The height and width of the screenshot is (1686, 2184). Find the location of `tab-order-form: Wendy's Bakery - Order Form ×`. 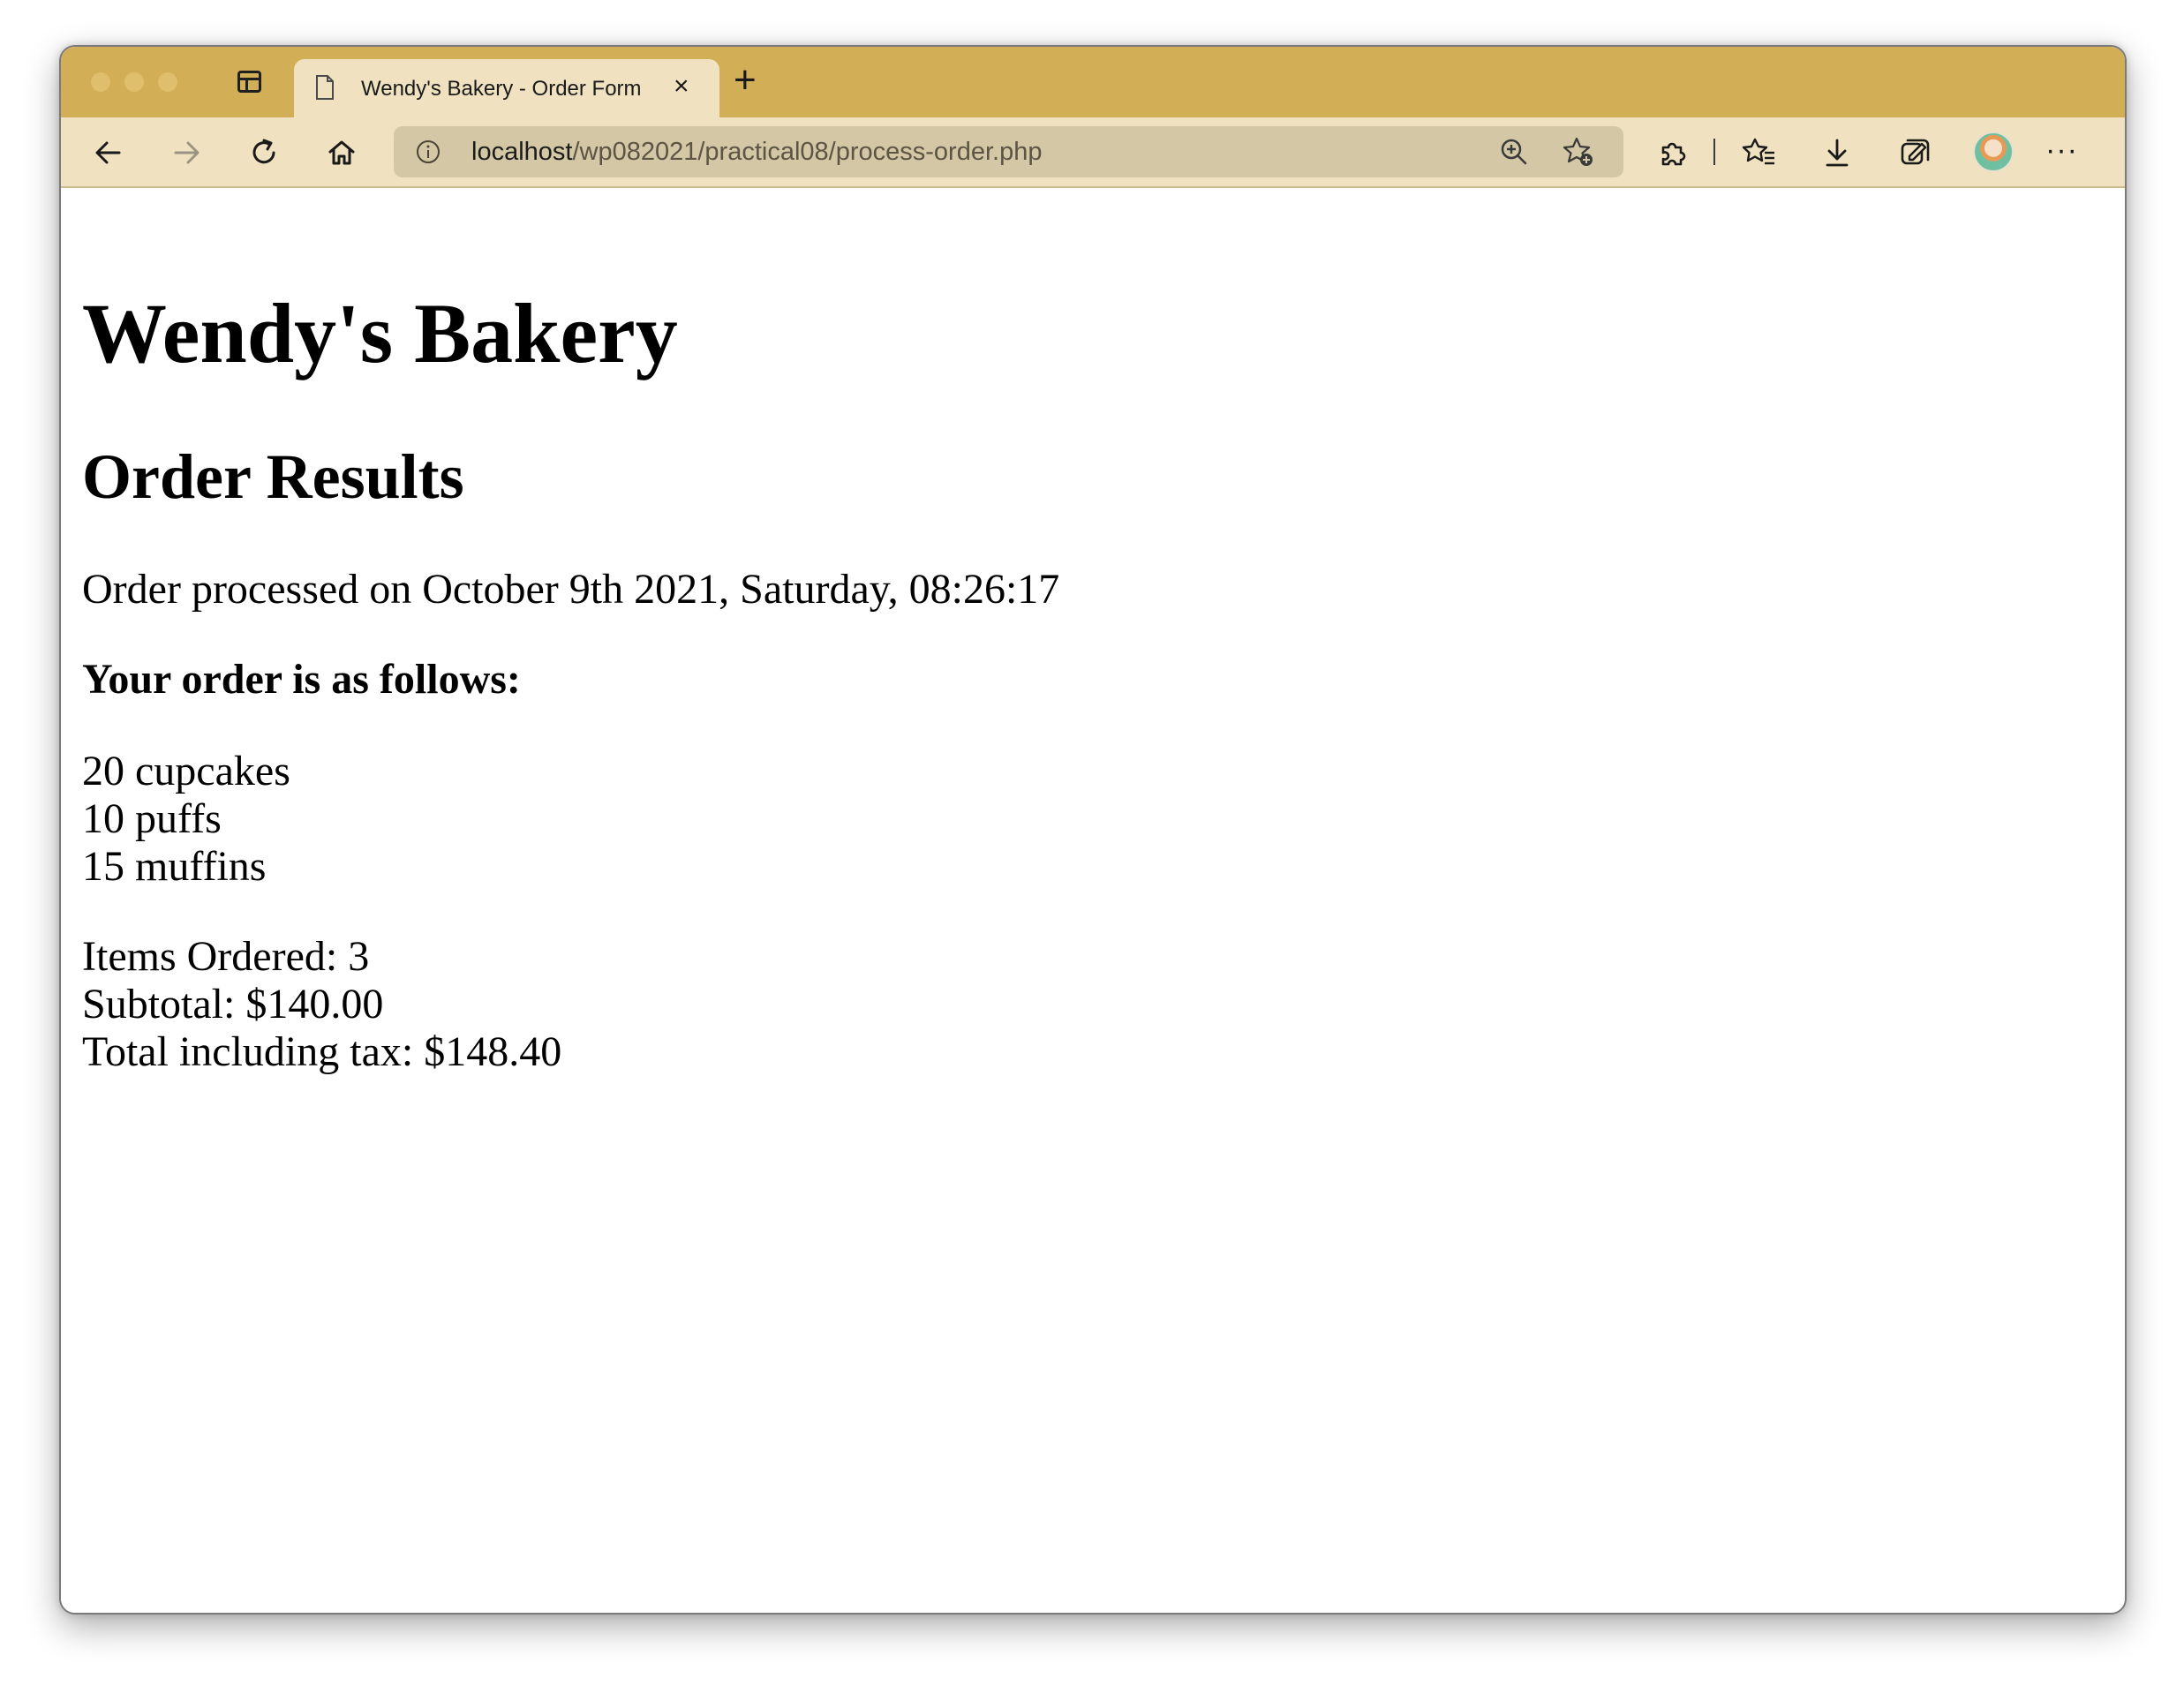

tab-order-form: Wendy's Bakery - Order Form × is located at coordinates (507, 88).